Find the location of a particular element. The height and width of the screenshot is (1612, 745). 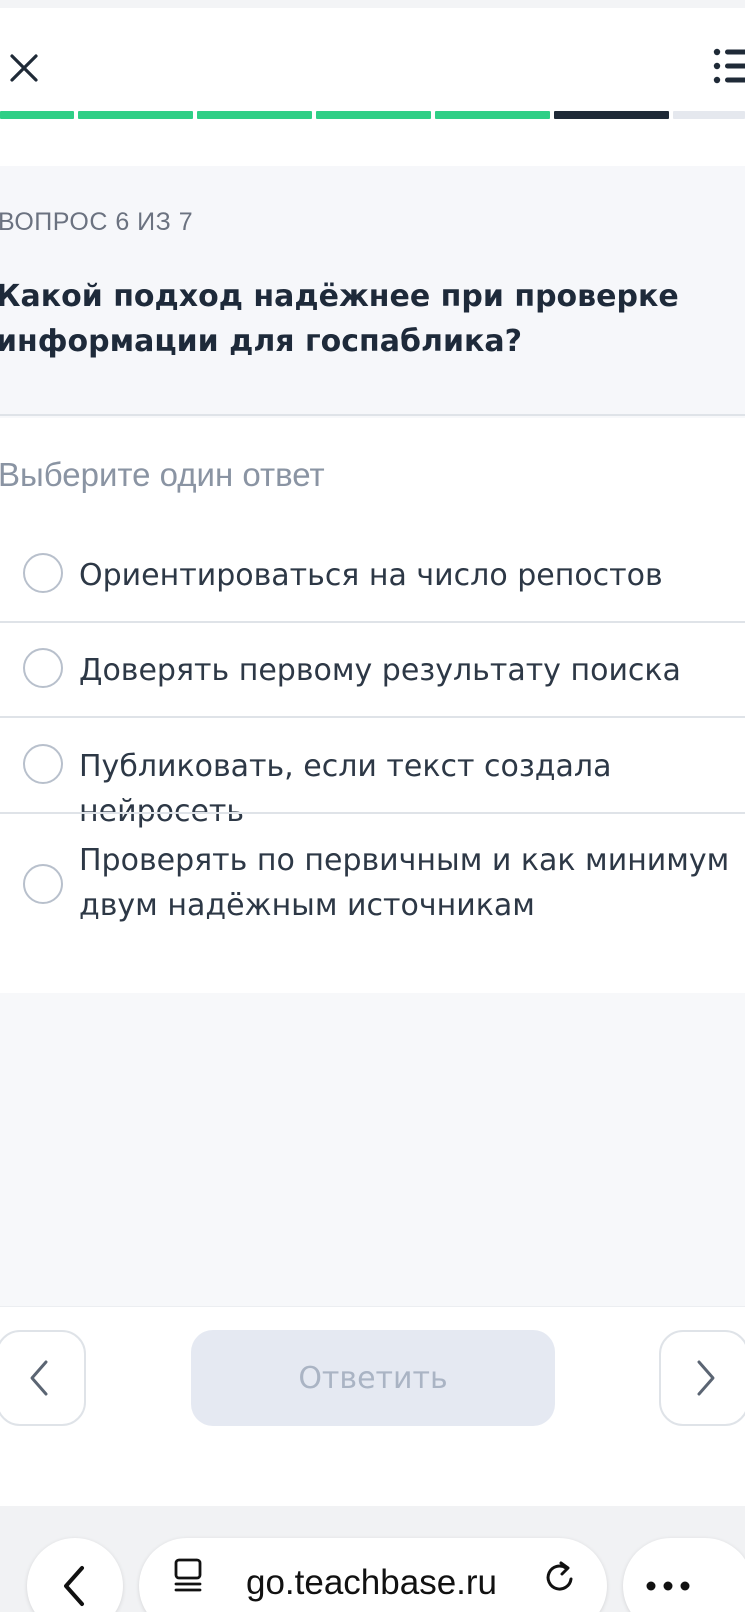

page-icon is located at coordinates (188, 1574).